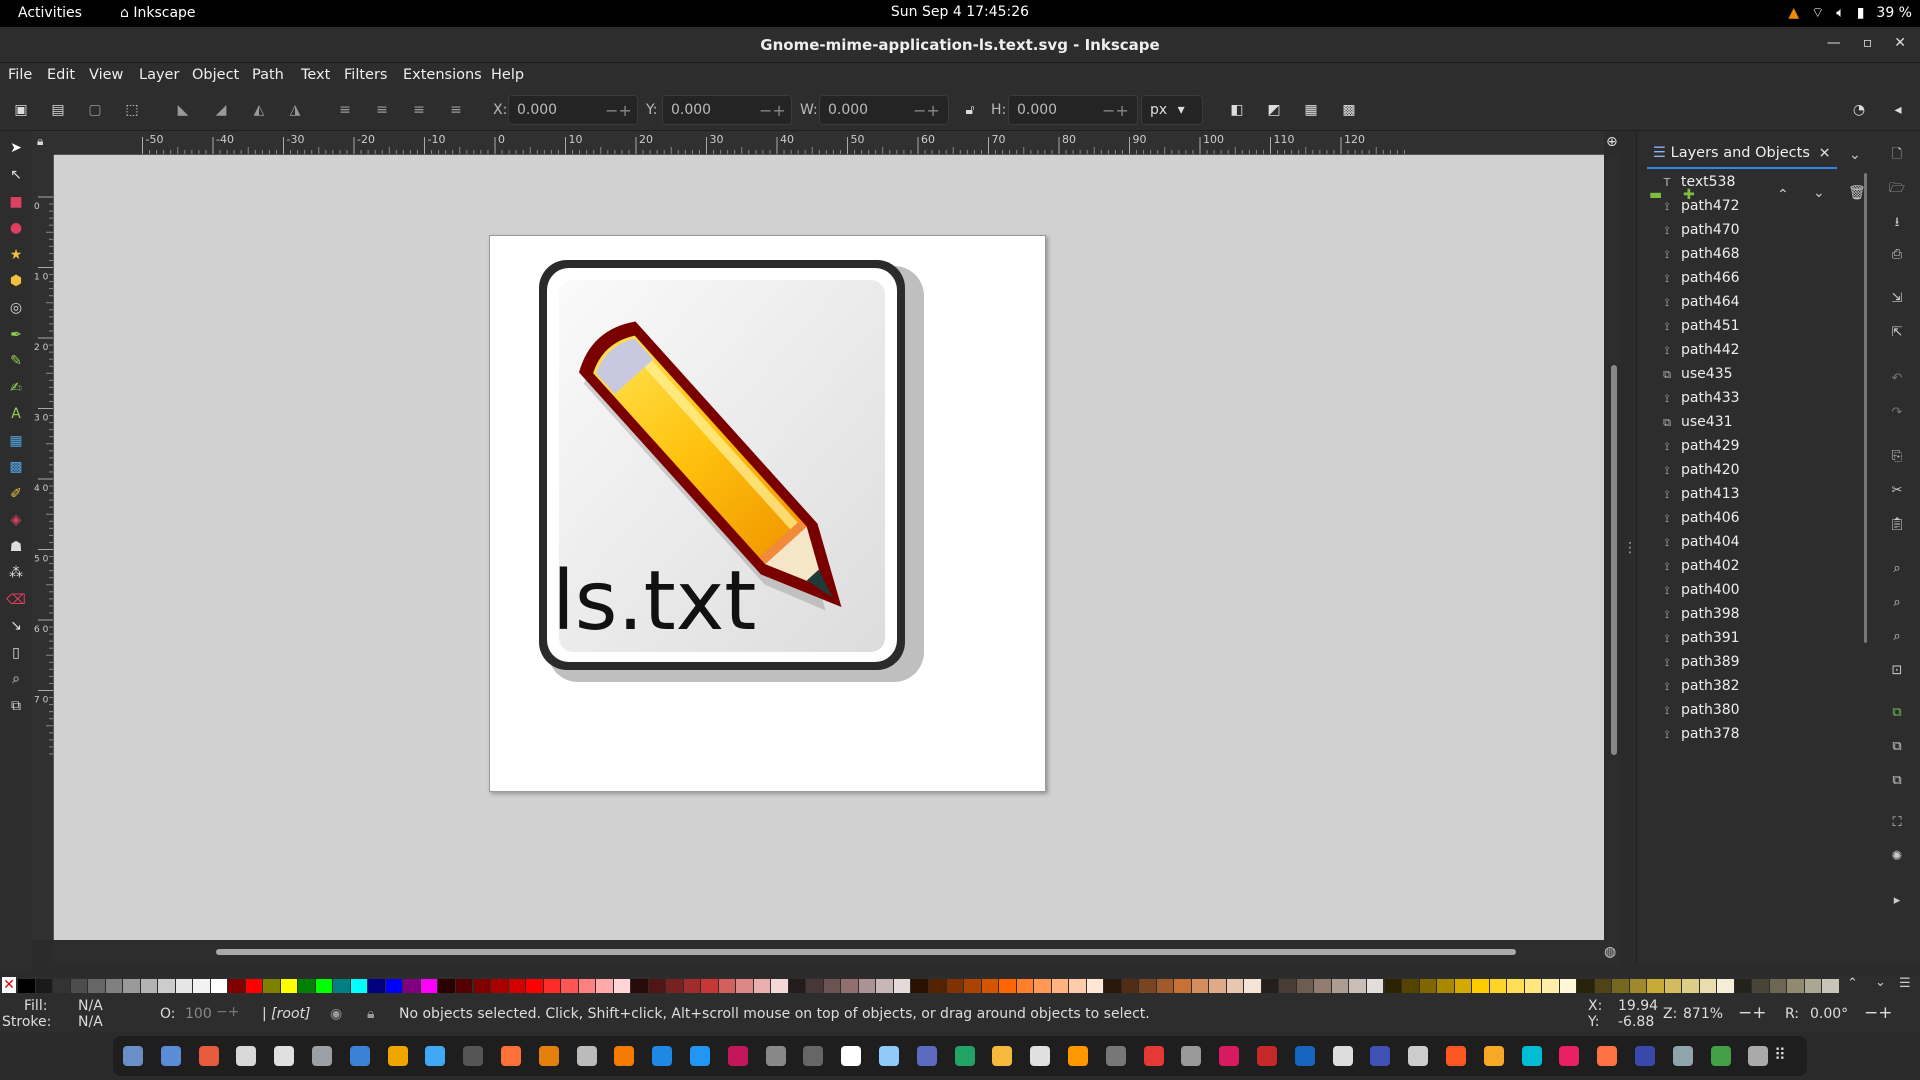  I want to click on scale-corners-icon: ◩, so click(1274, 110).